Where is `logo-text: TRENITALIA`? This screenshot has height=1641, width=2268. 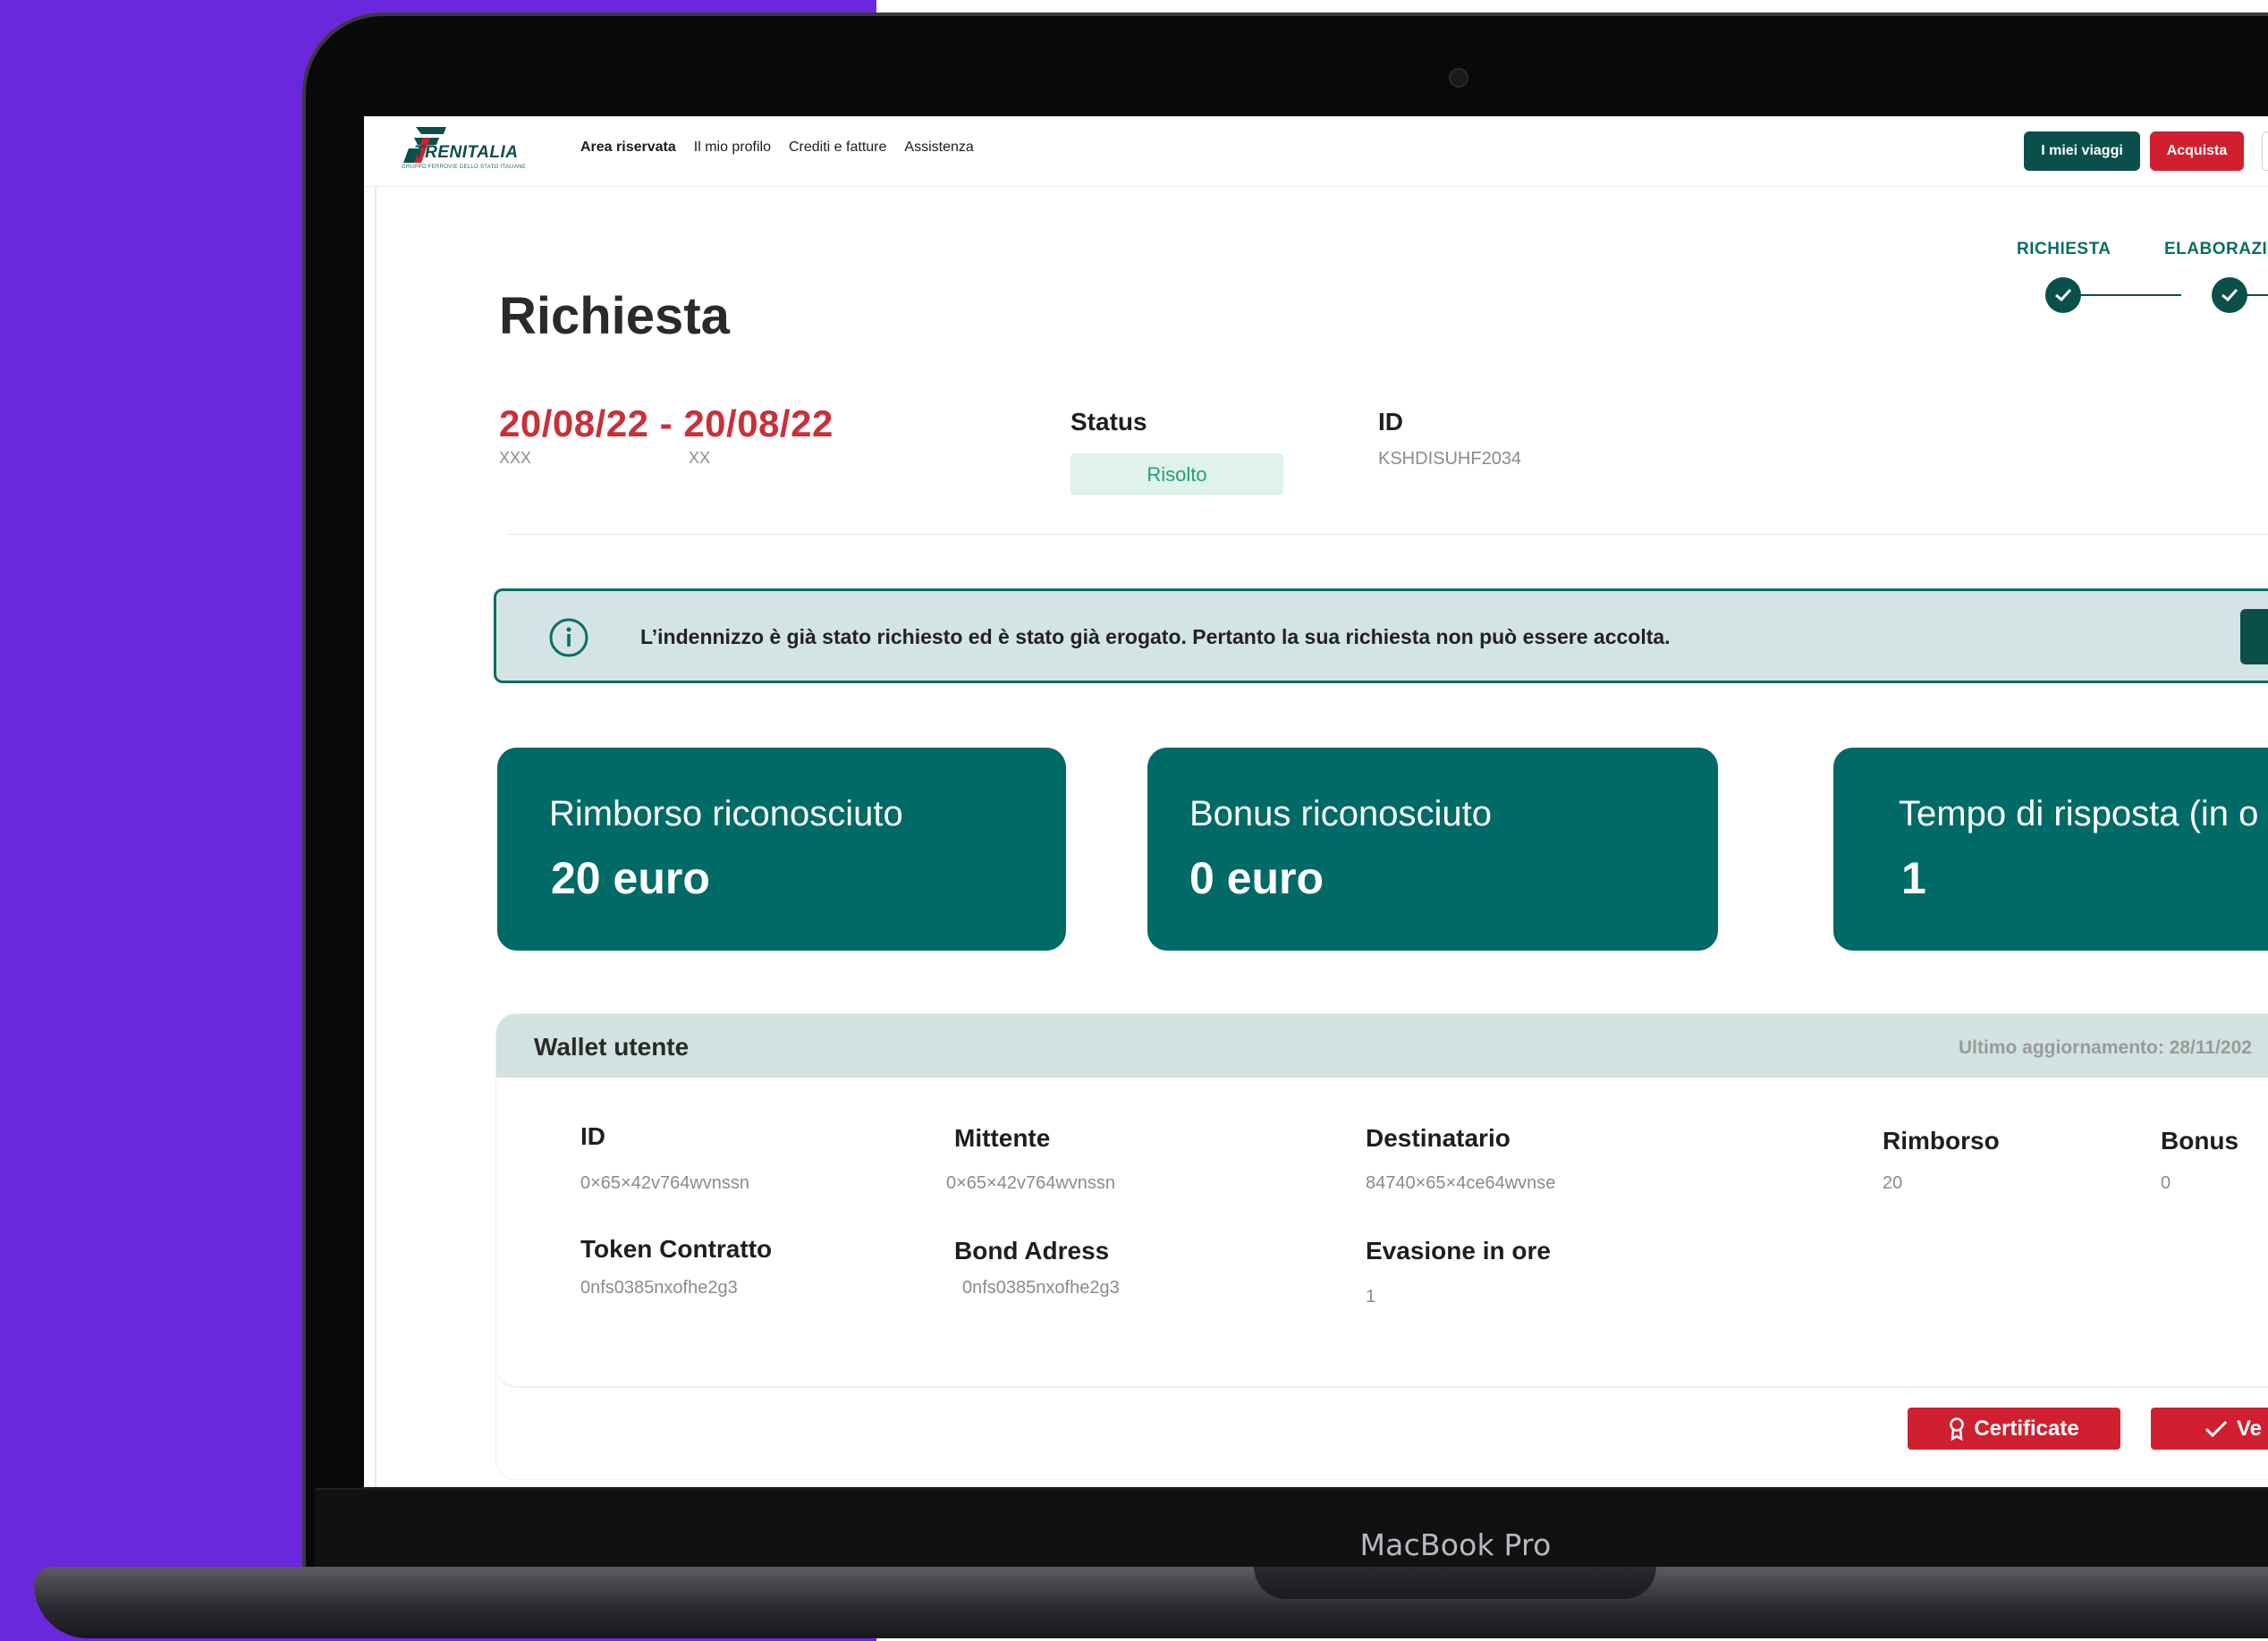
logo-text: TRENITALIA is located at coordinates (466, 152).